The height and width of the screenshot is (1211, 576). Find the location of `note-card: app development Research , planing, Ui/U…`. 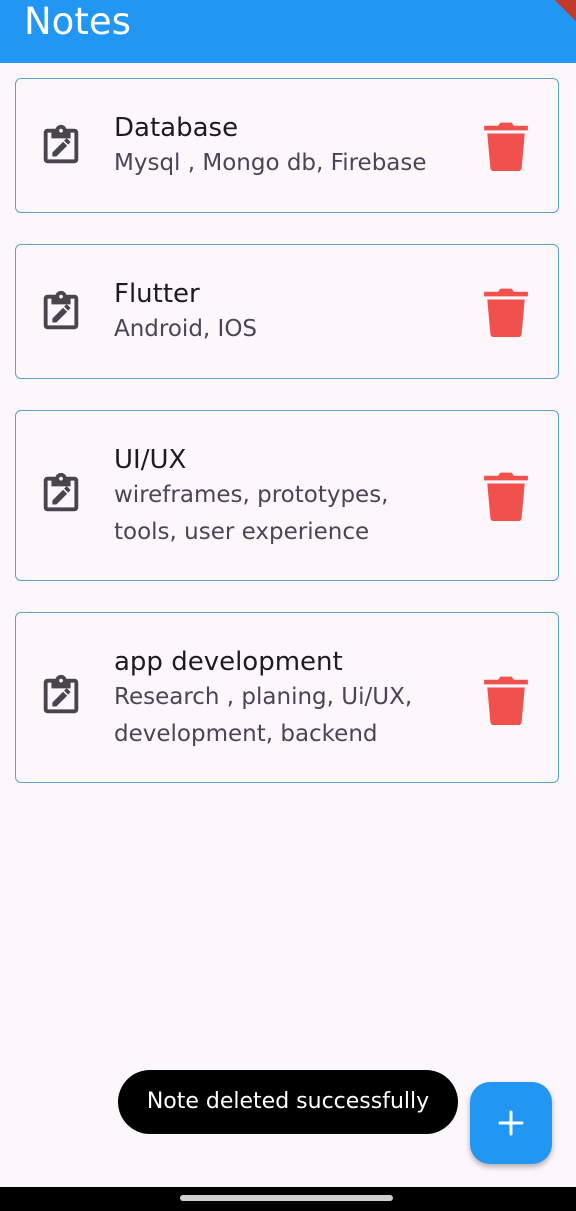

note-card: app development Research , planing, Ui/U… is located at coordinates (287, 697).